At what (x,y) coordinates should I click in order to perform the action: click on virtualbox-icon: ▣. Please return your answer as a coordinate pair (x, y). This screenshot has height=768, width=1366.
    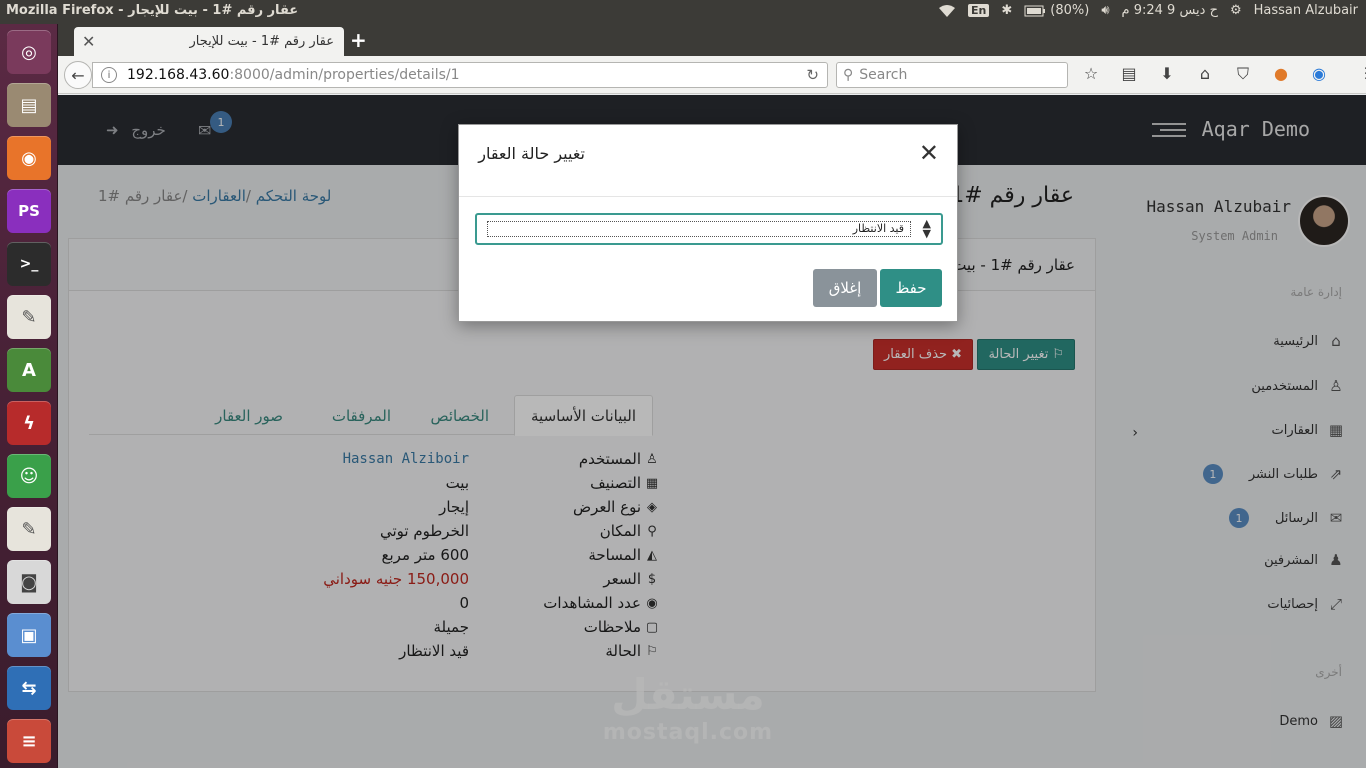
    Looking at the image, I should click on (29, 635).